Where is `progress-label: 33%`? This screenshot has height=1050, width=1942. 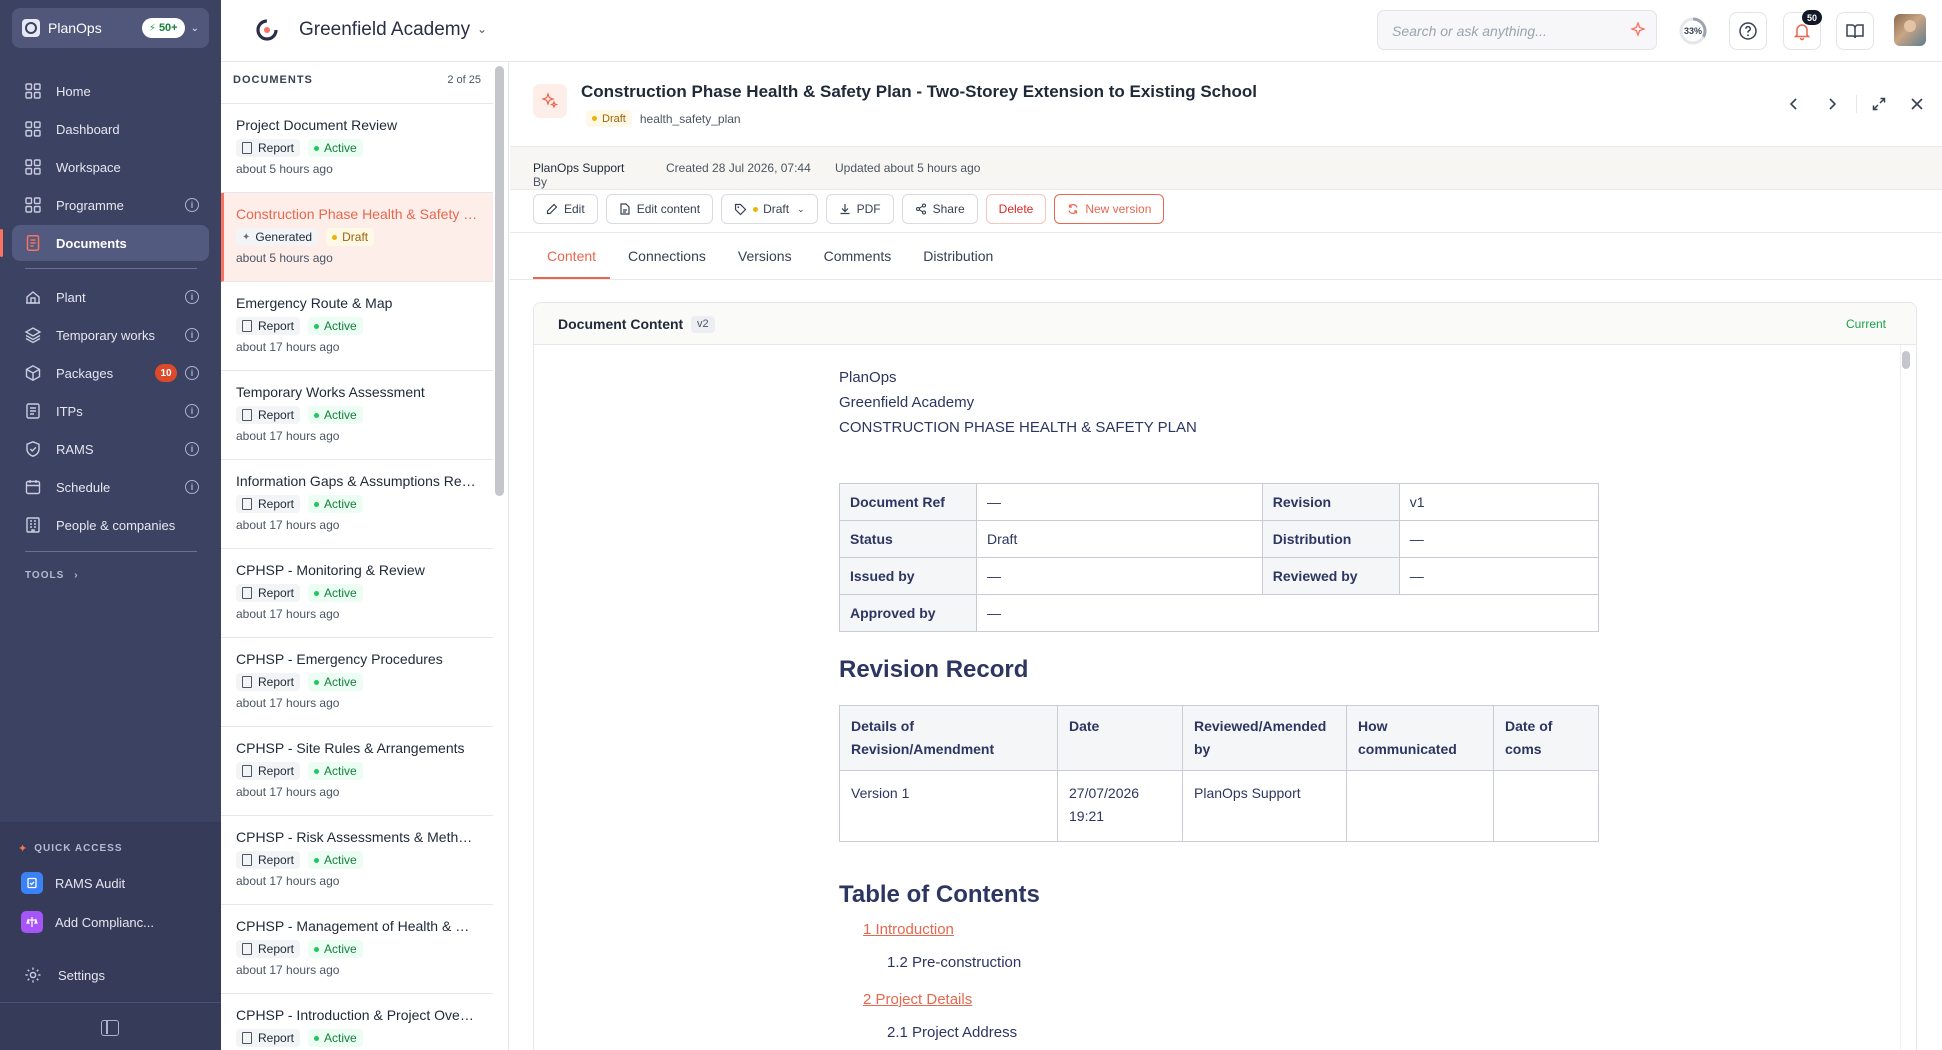
progress-label: 33% is located at coordinates (1692, 31).